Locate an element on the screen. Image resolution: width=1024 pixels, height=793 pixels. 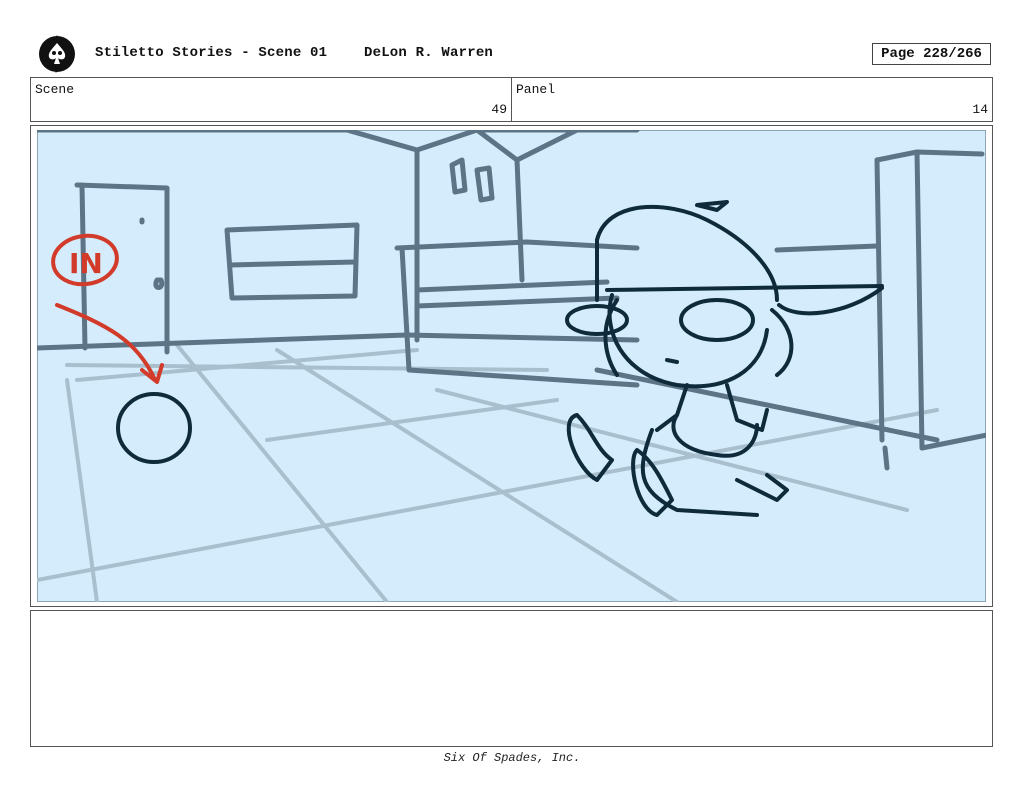
panel-label: Panel is located at coordinates (536, 89).